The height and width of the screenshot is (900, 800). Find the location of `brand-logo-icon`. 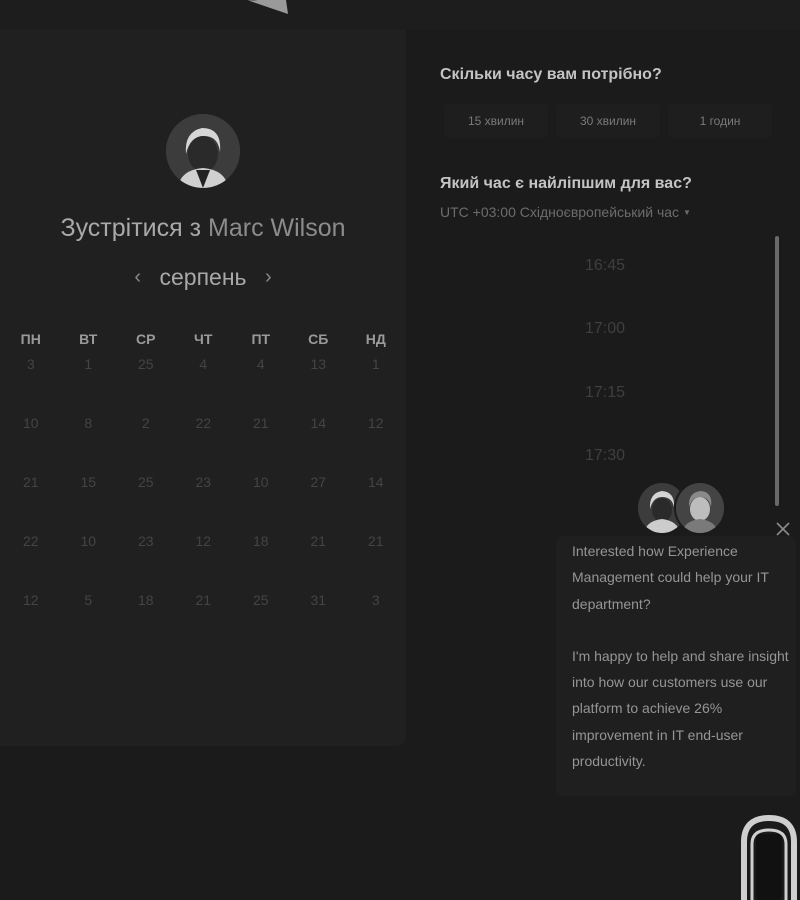

brand-logo-icon is located at coordinates (267, 7).